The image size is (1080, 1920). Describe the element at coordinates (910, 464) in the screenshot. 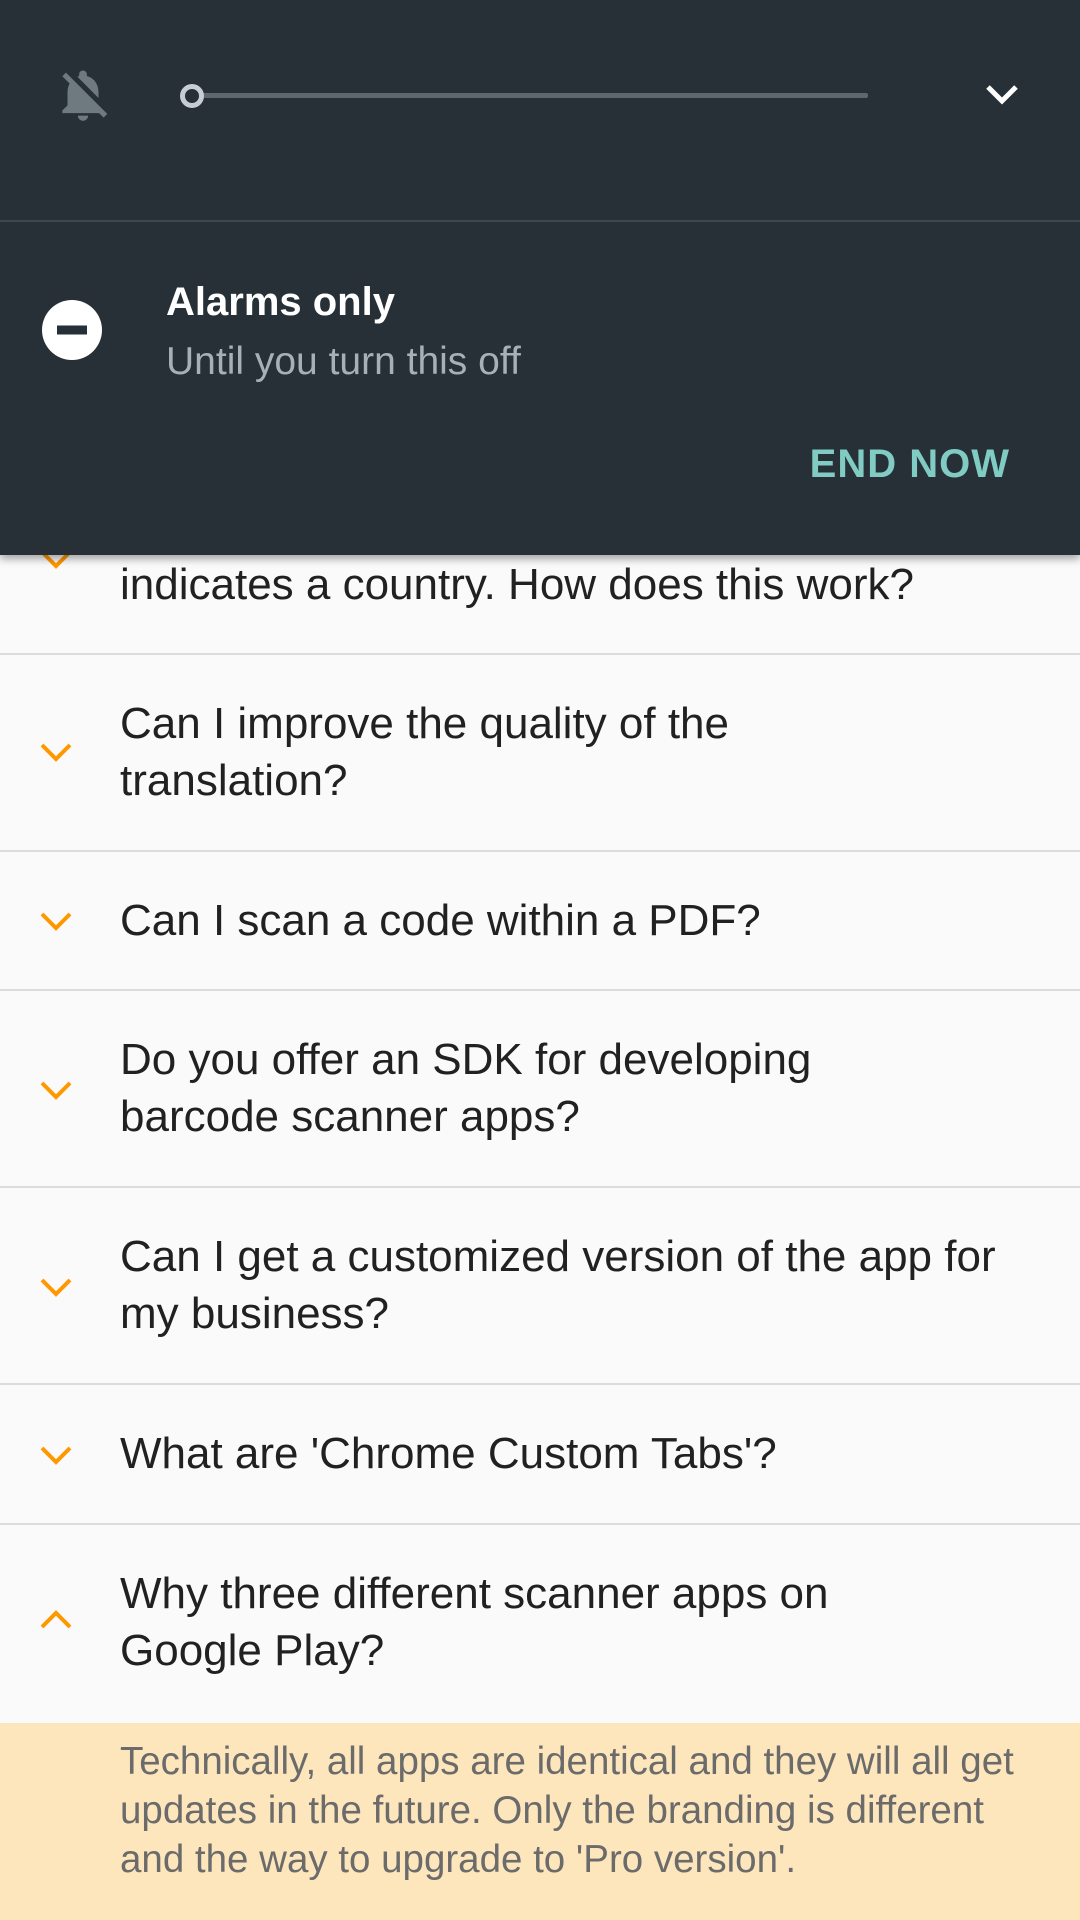

I see `end-now-button: END NOW` at that location.